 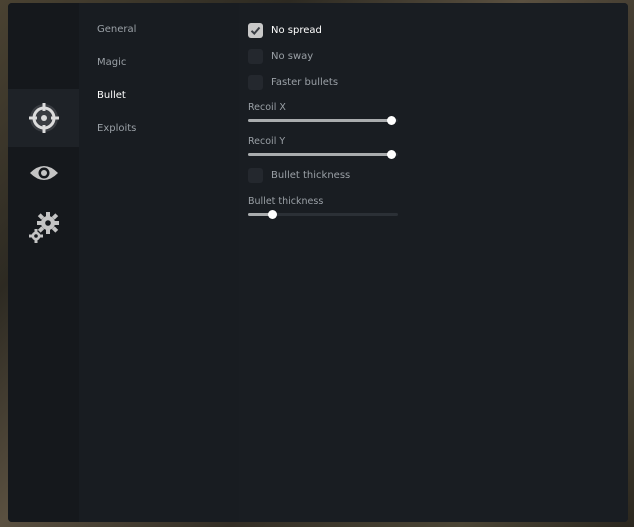 I want to click on category-magic: Magic, so click(x=111, y=62).